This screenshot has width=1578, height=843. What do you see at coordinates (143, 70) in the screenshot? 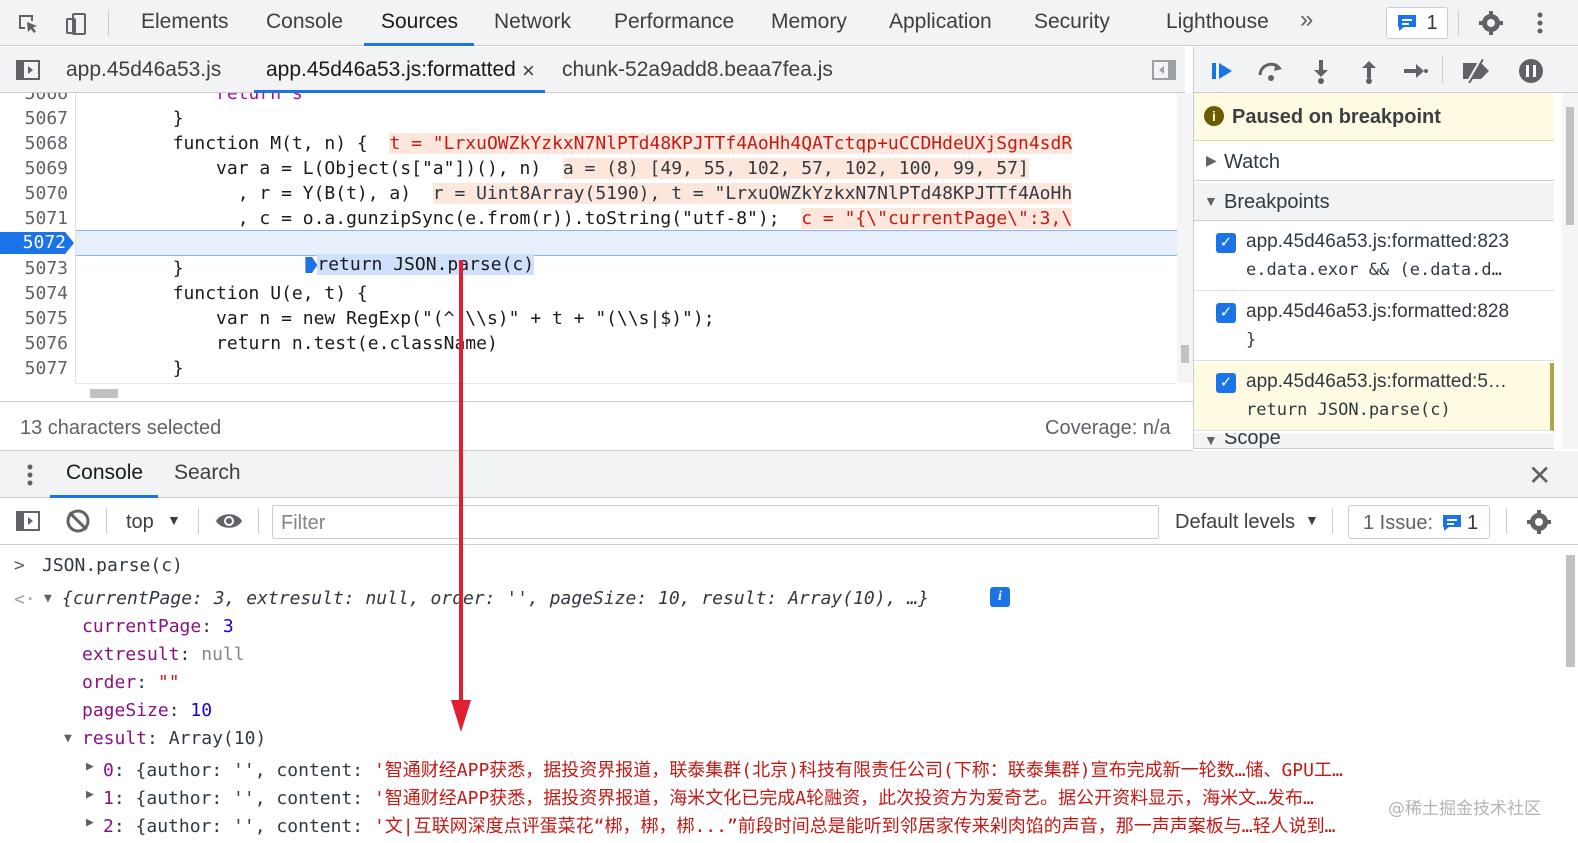
I see `file-tab-app: app.45d46a53.js` at bounding box center [143, 70].